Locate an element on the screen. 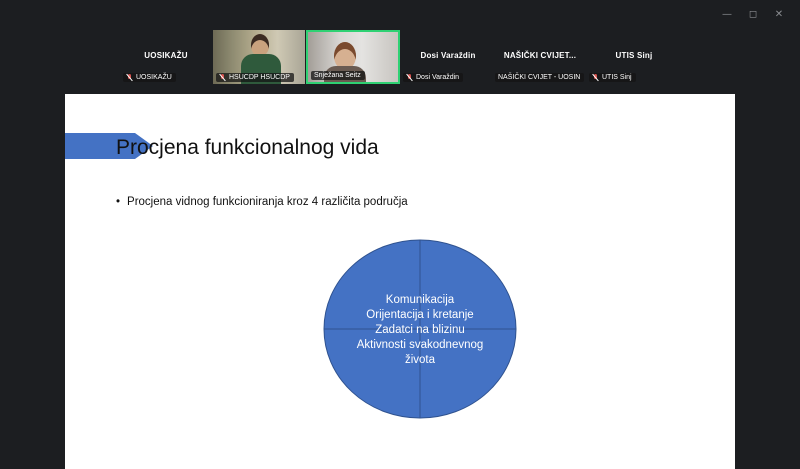 The image size is (800, 469). participant-tile-dosi-varazdin: Dosi Varaždin Dosi Varaždin is located at coordinates (448, 57).